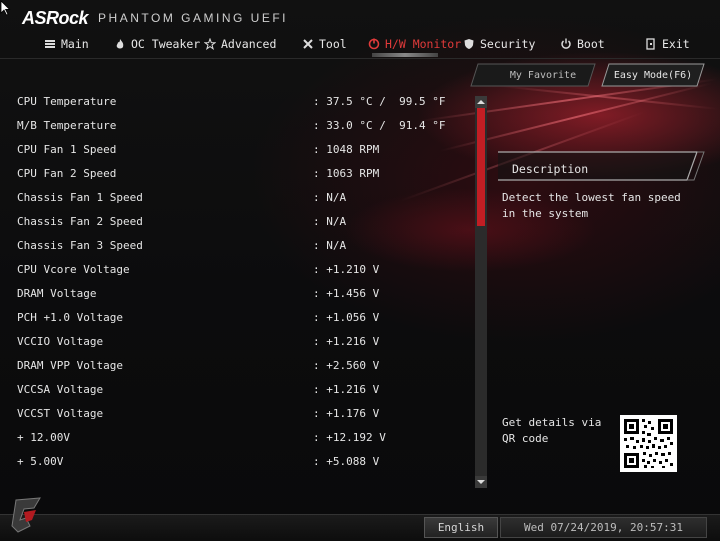 Image resolution: width=720 pixels, height=541 pixels. I want to click on scroll-down-button, so click(481, 482).